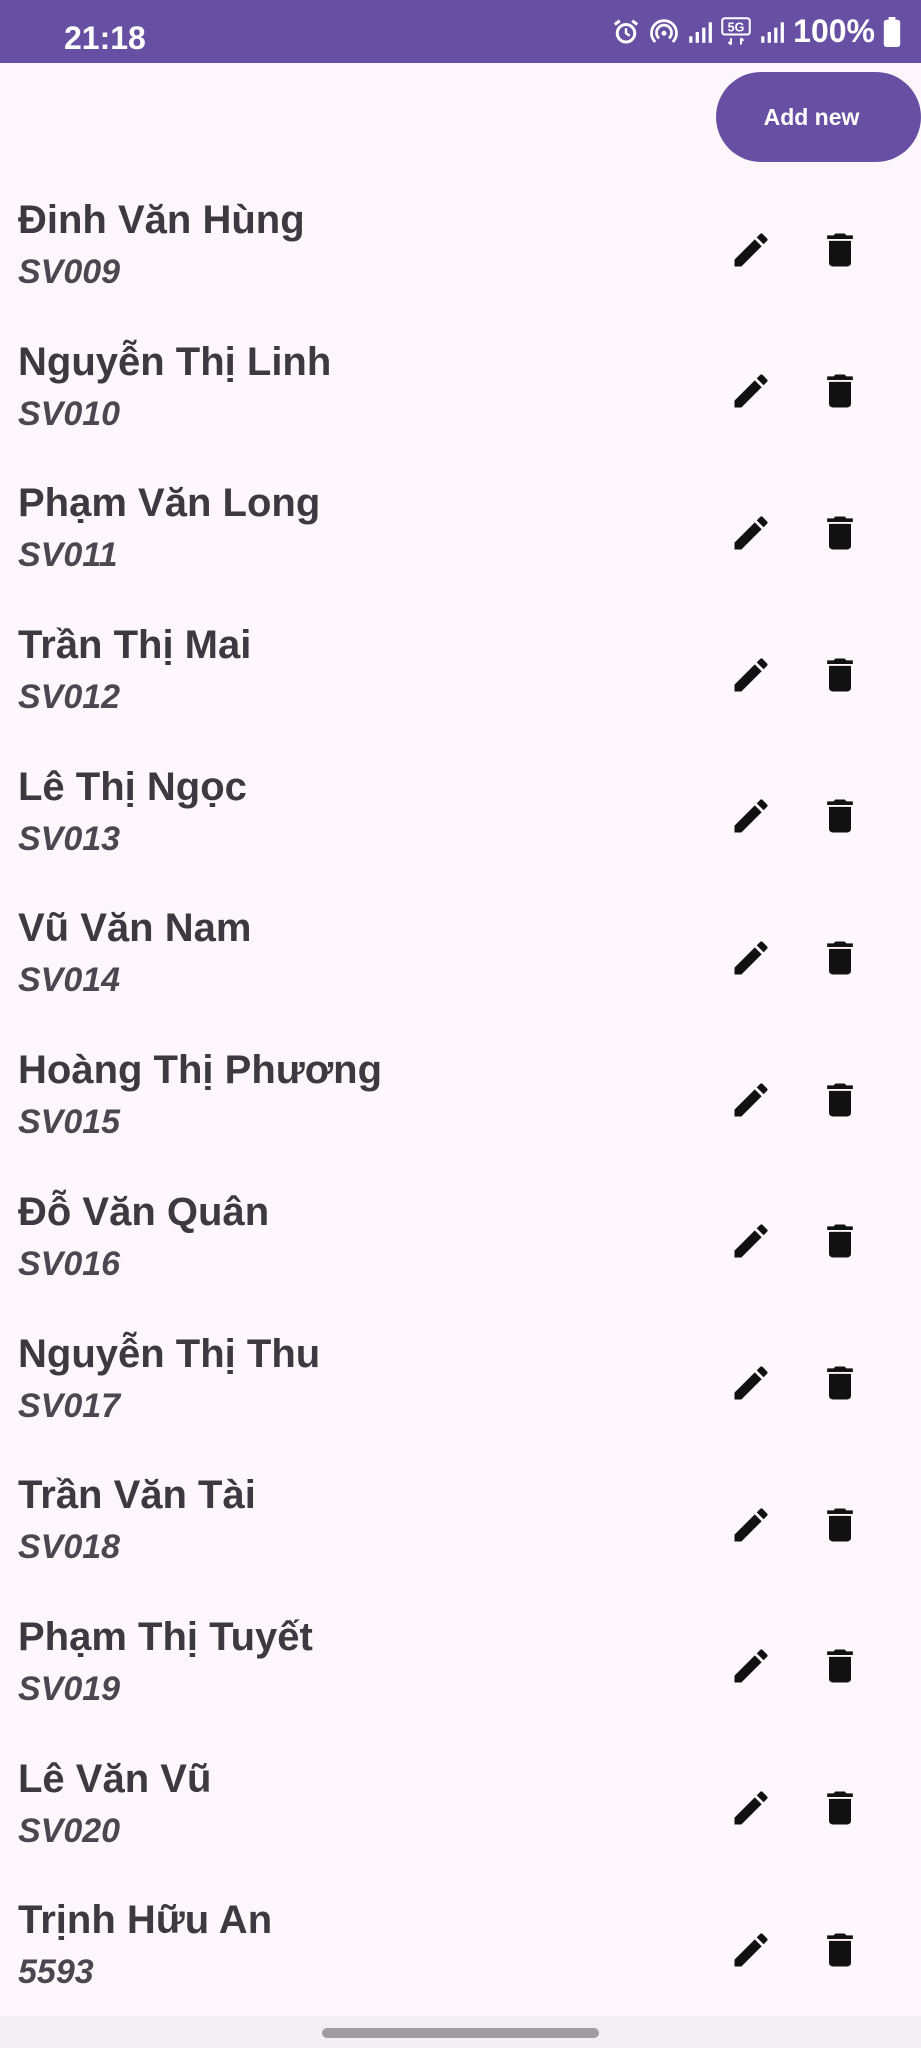 This screenshot has height=2048, width=921. I want to click on status-bar: 21:18 5G 100%, so click(460, 31).